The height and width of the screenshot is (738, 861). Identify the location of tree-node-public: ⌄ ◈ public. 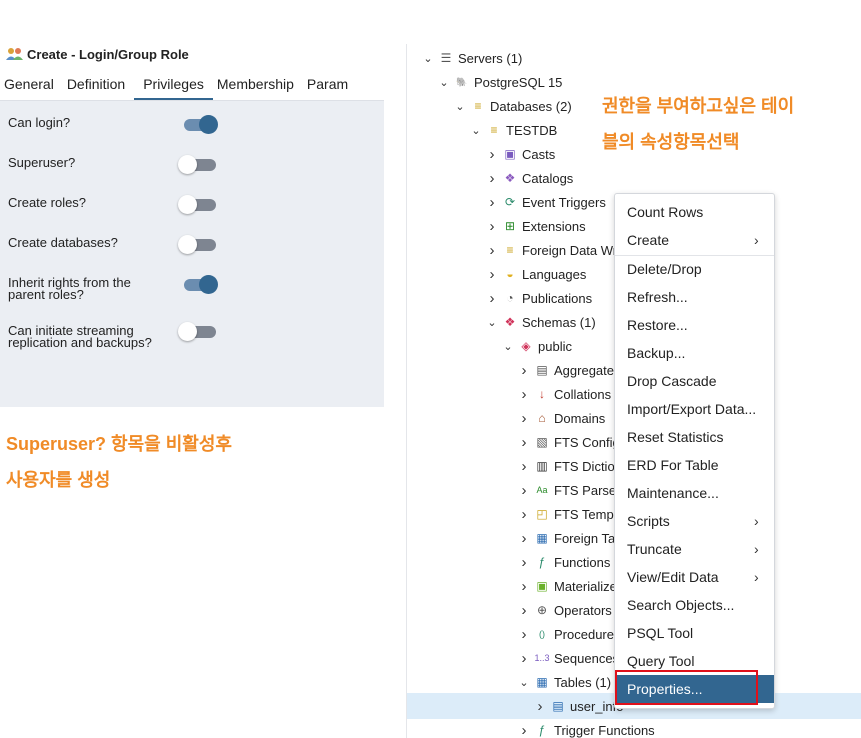
(536, 346).